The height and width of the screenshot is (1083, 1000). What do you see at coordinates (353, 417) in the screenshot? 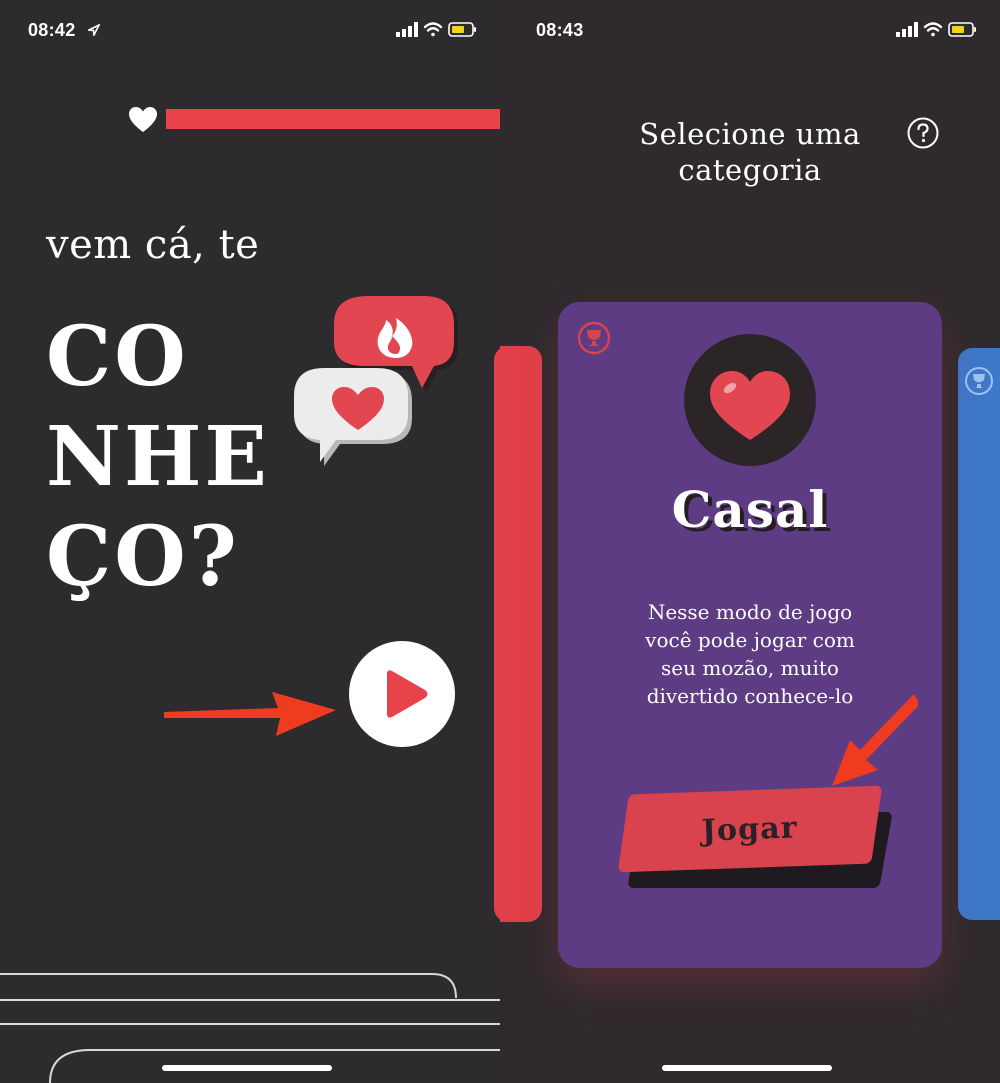
I see `heart-bubble` at bounding box center [353, 417].